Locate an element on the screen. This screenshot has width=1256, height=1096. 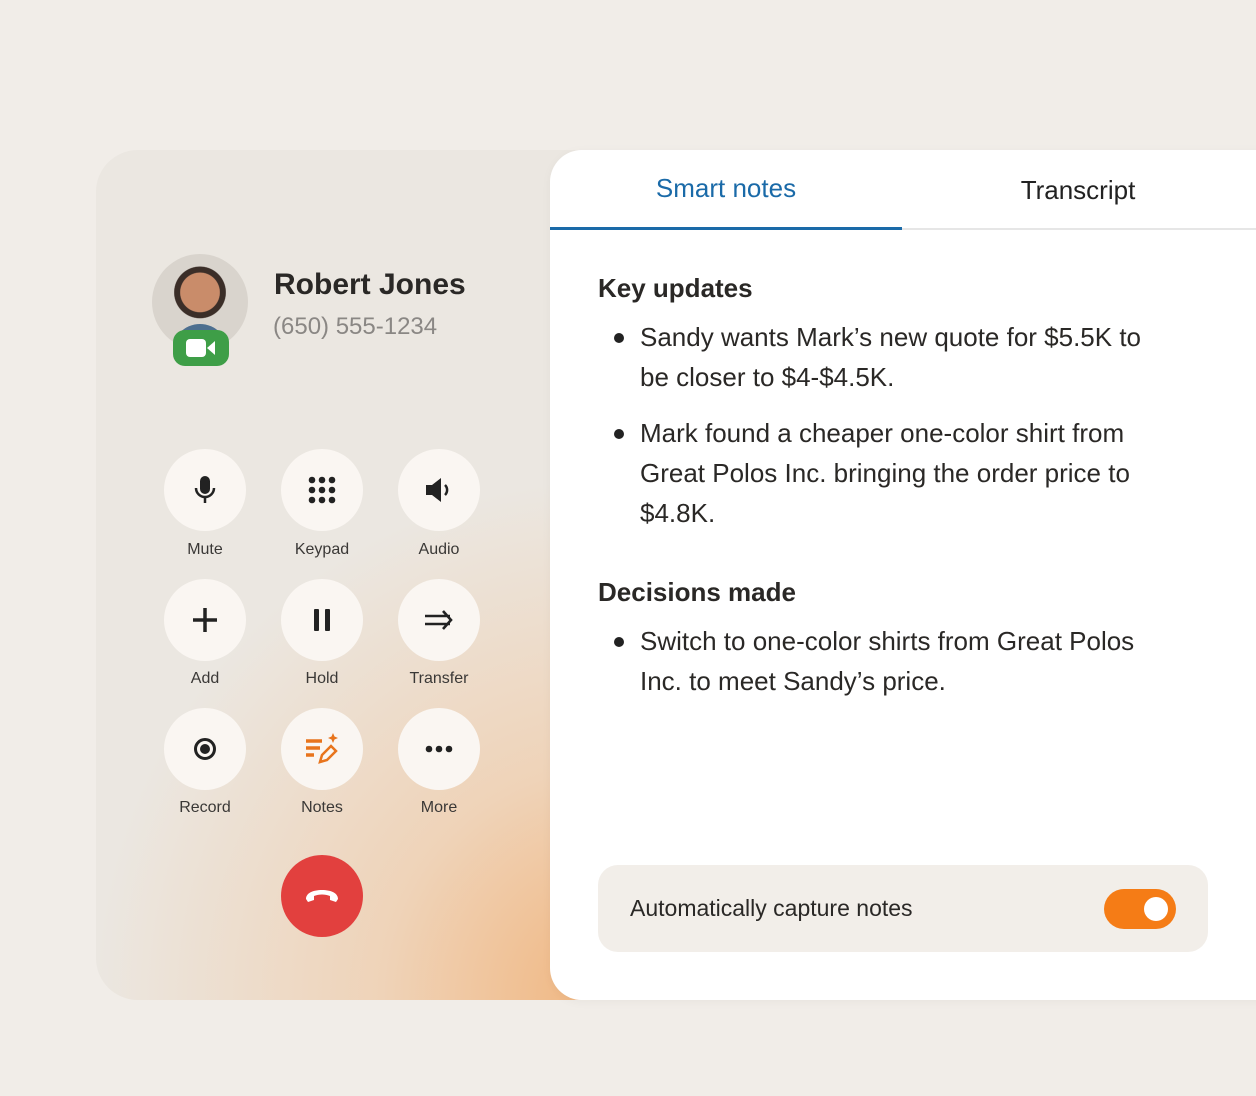
more-button is located at coordinates (439, 749).